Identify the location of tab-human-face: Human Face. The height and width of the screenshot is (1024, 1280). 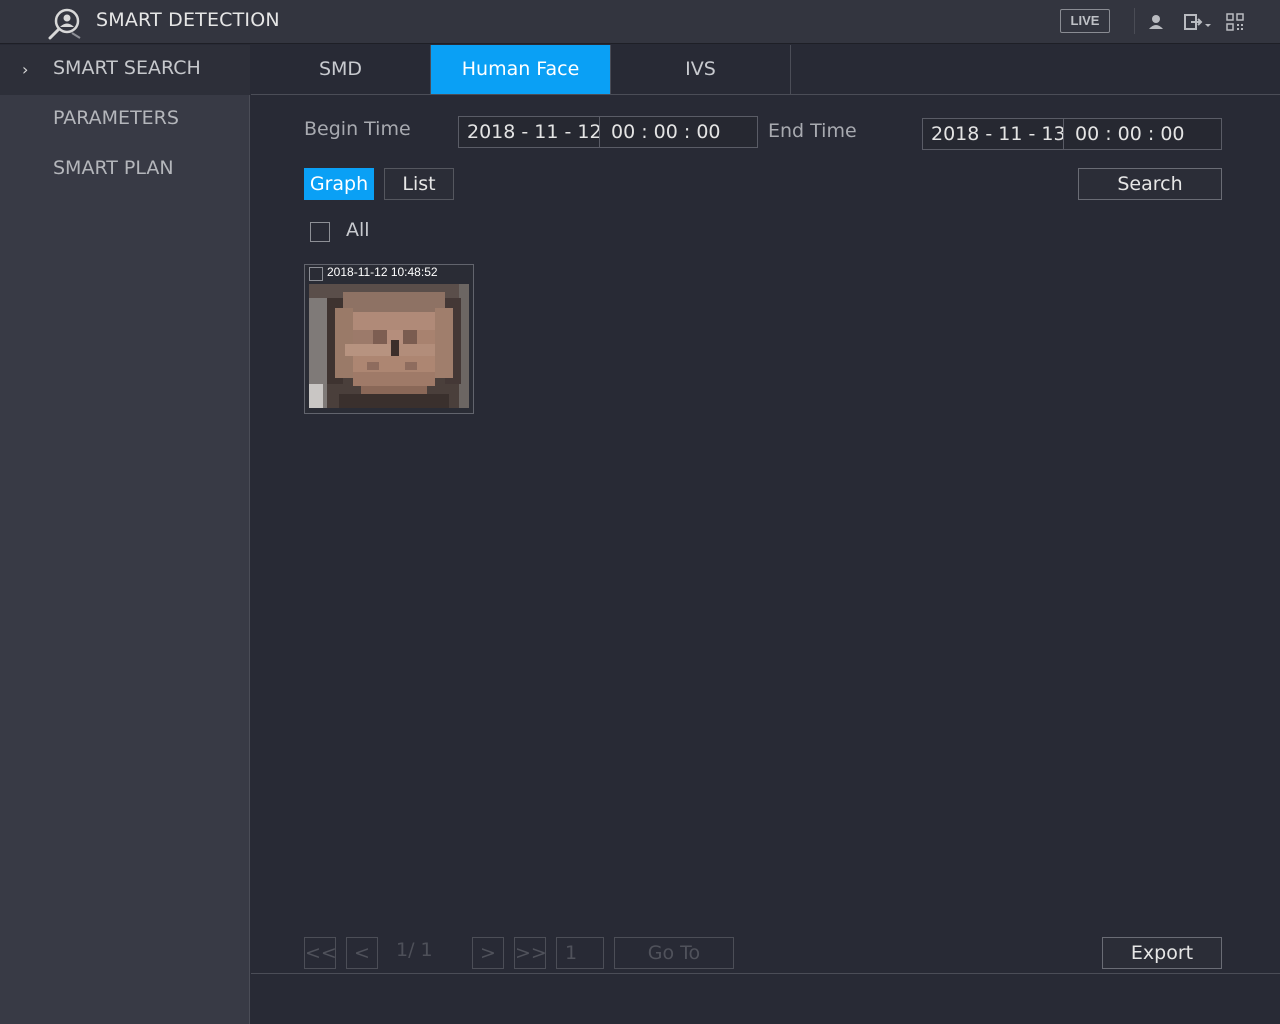
(521, 69).